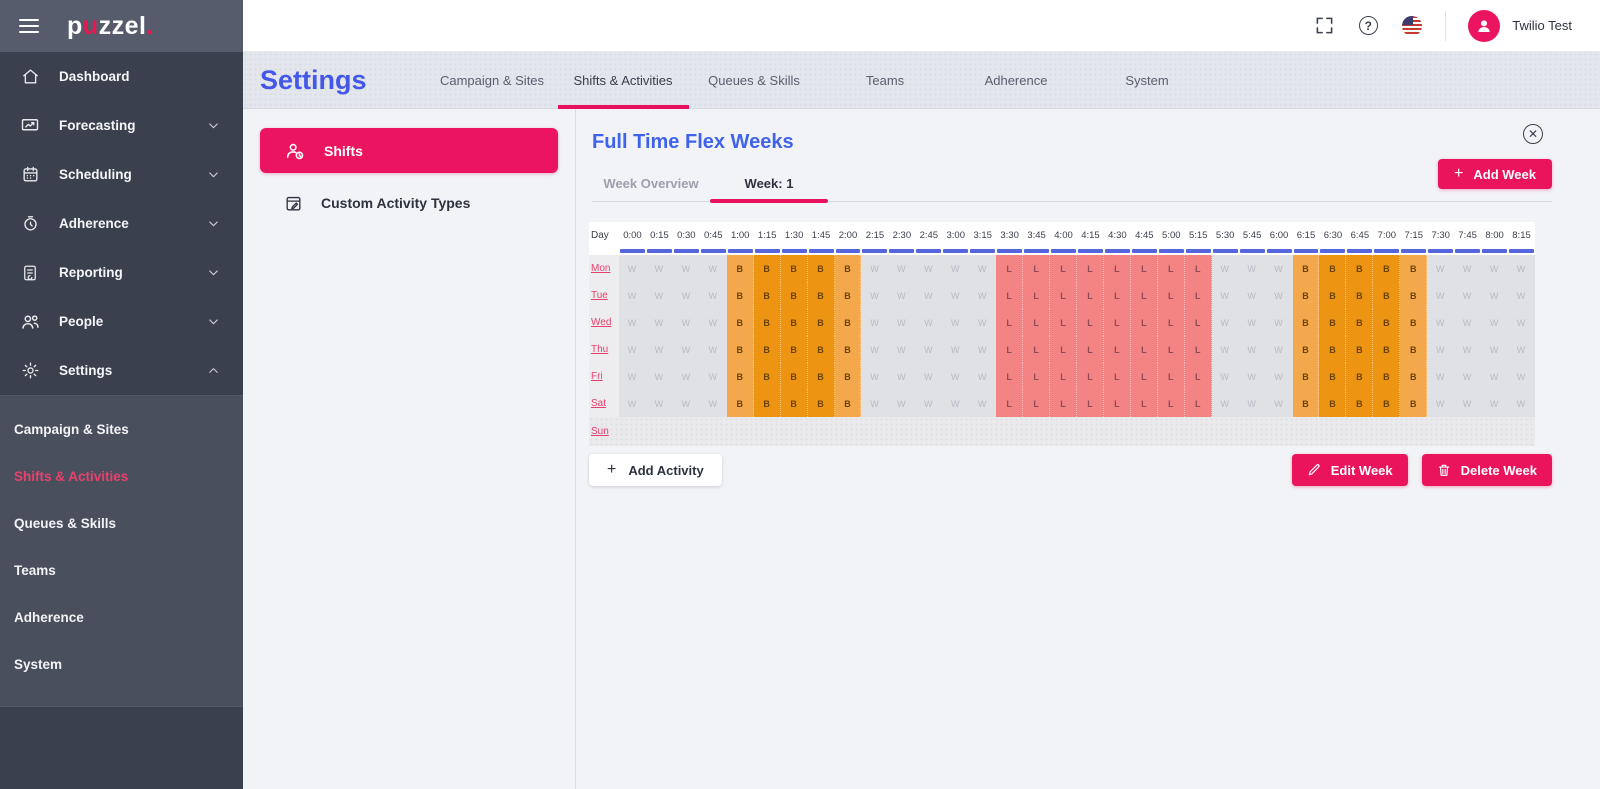 This screenshot has height=789, width=1600. Describe the element at coordinates (651, 183) in the screenshot. I see `week-tab-week-overview: Week Overview` at that location.